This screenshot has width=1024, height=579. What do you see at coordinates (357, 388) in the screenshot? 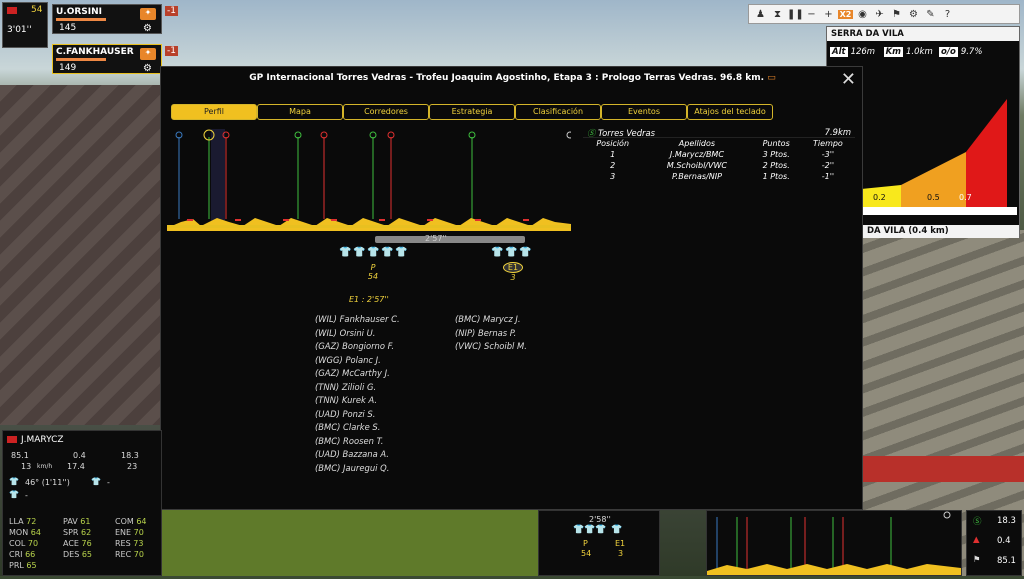
I see `list-item: (TNN) Zilioli G.` at bounding box center [357, 388].